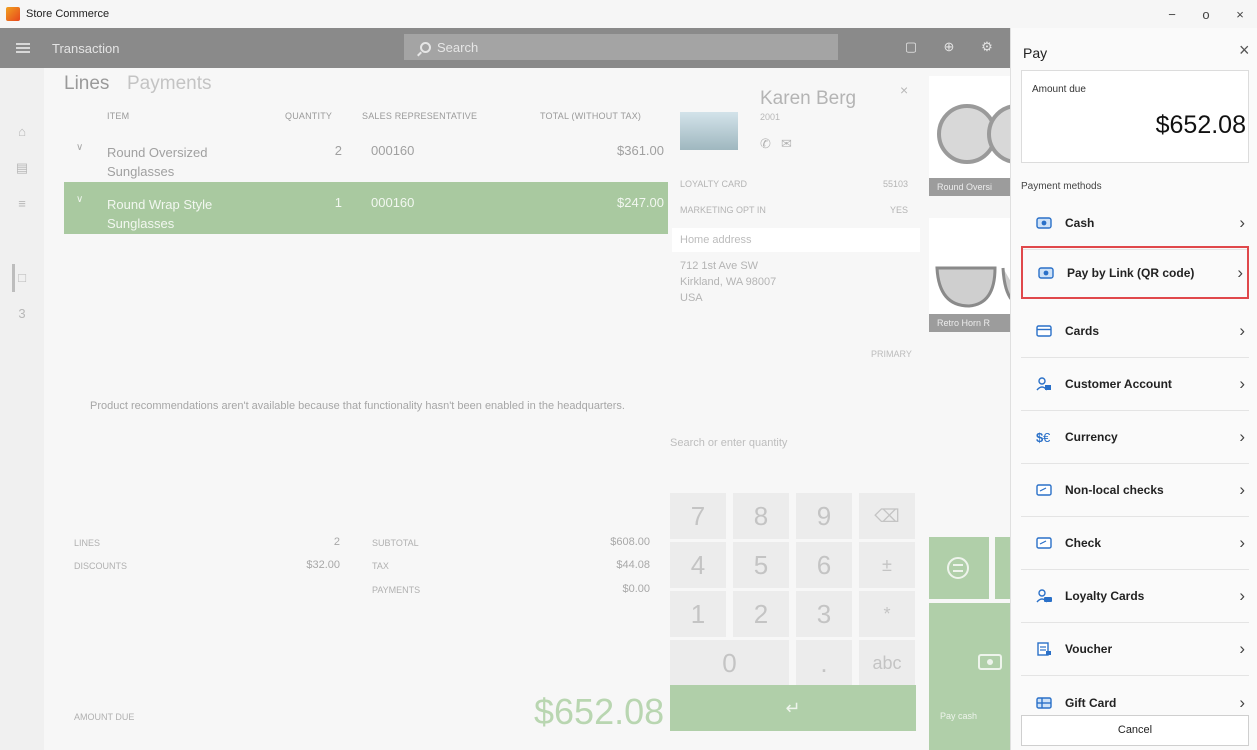 This screenshot has width=1257, height=750. What do you see at coordinates (396, 590) in the screenshot?
I see `payments-label: PAYMENTS` at bounding box center [396, 590].